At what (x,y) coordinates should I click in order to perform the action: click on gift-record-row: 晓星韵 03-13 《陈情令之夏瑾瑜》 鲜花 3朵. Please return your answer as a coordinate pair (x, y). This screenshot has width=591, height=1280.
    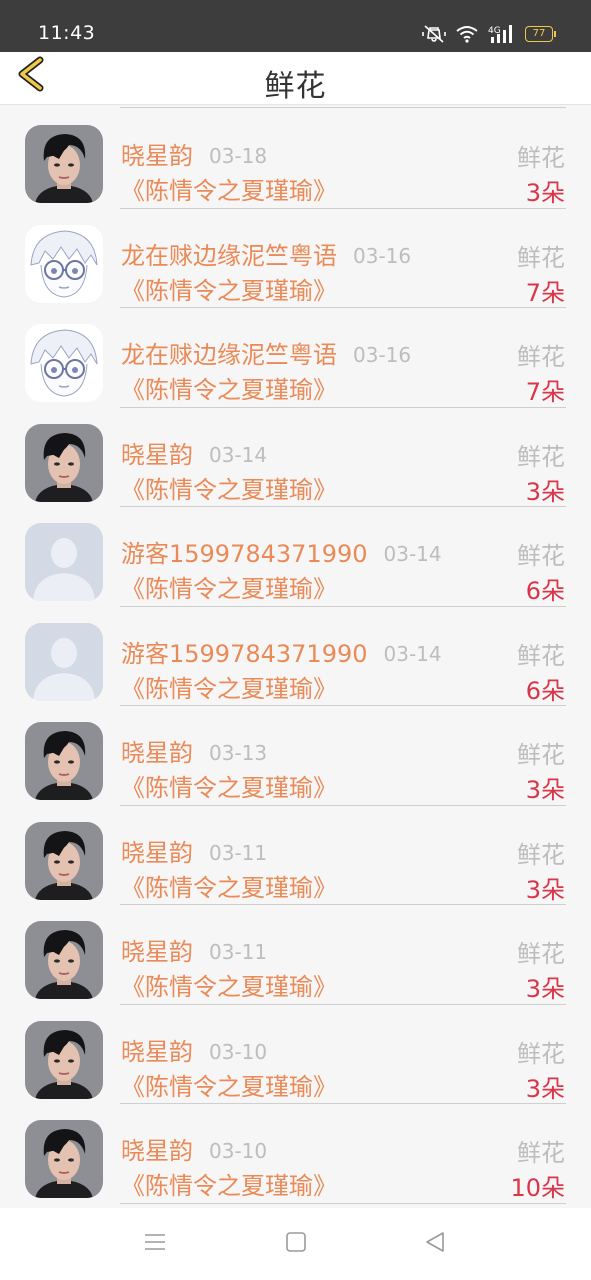
    Looking at the image, I should click on (295, 756).